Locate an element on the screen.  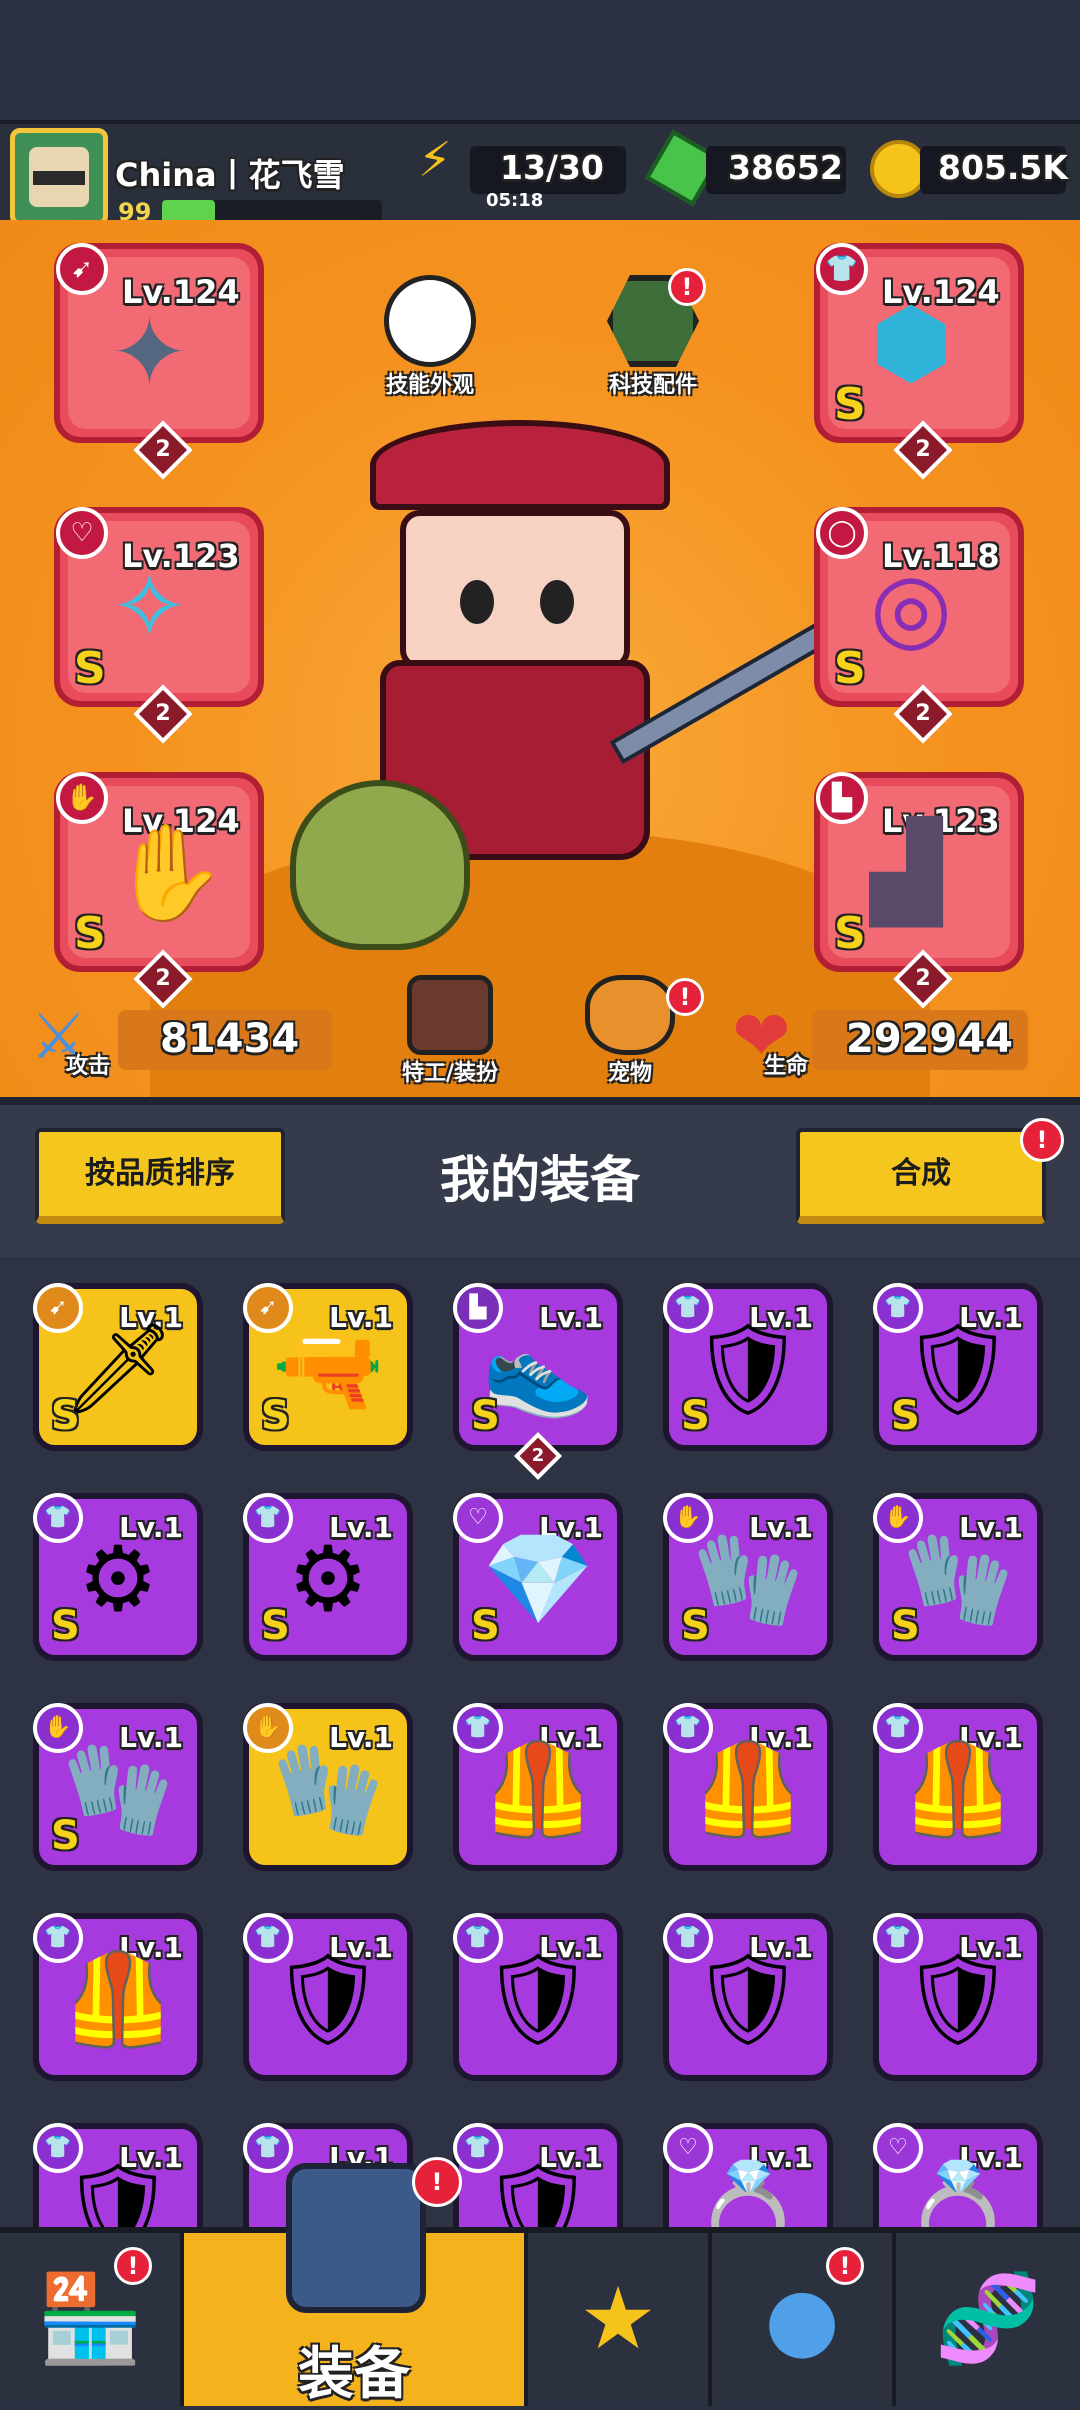
inventory-item: ✋ Lv.1 🧤 is located at coordinates (328, 1787).